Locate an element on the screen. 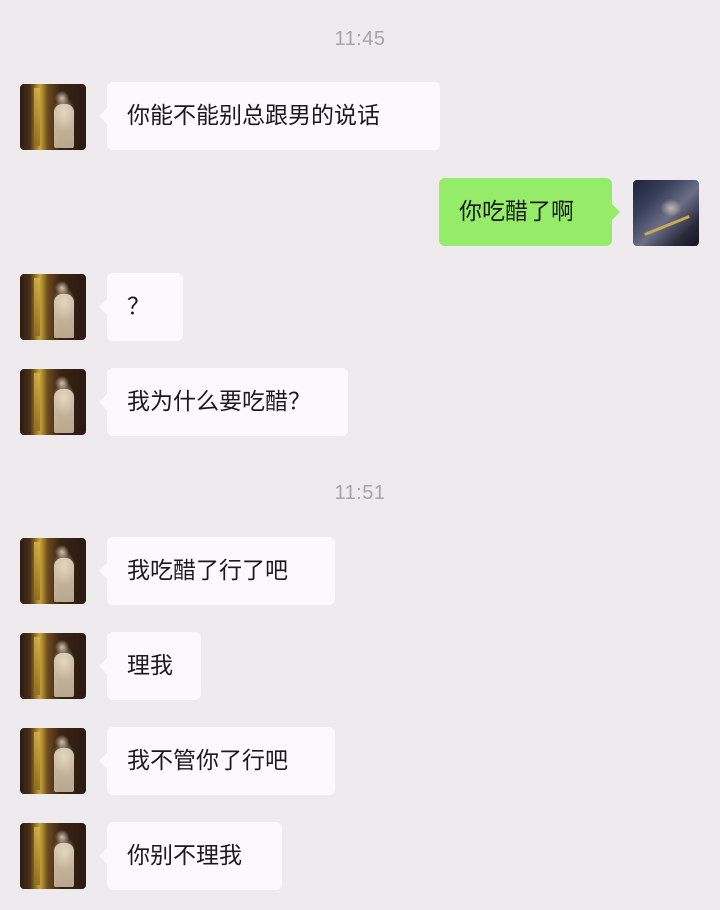 This screenshot has height=910, width=720. message-bubble-outgoing: 你吃醋了啊 is located at coordinates (529, 212).